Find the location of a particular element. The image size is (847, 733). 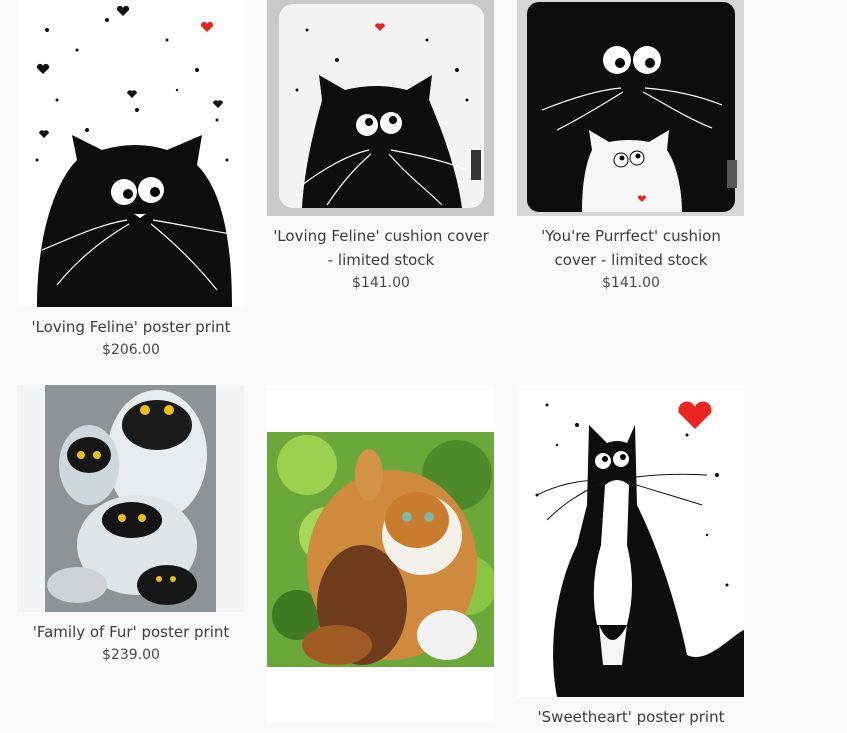

product-price: $239.00 is located at coordinates (131, 655).